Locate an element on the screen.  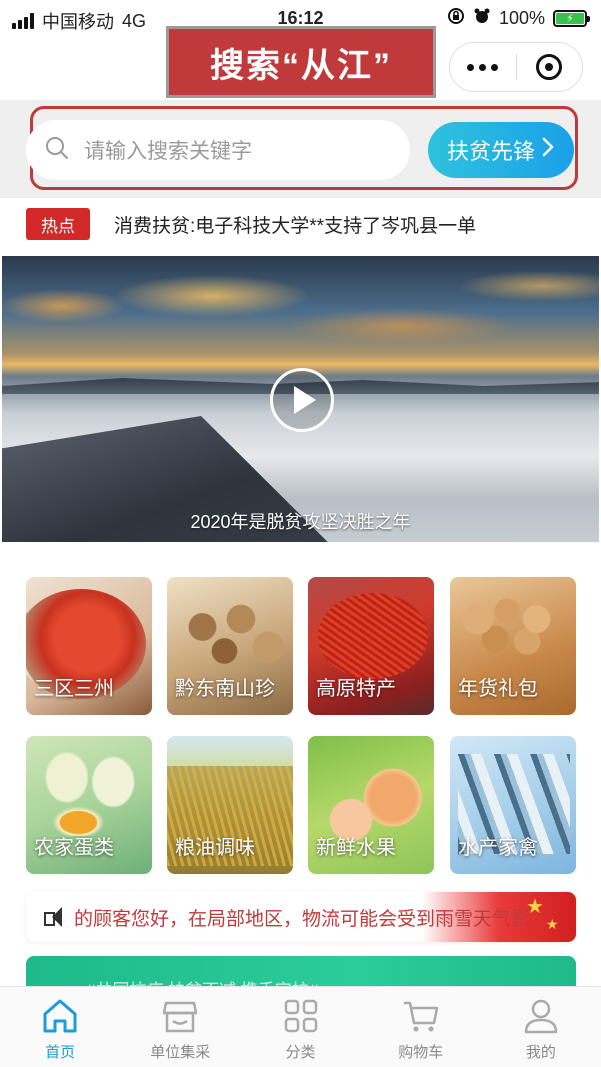
hot-news-bar: 热点 消费扶贫:电子科技大学**支持了岑巩县一单 is located at coordinates (300, 224).